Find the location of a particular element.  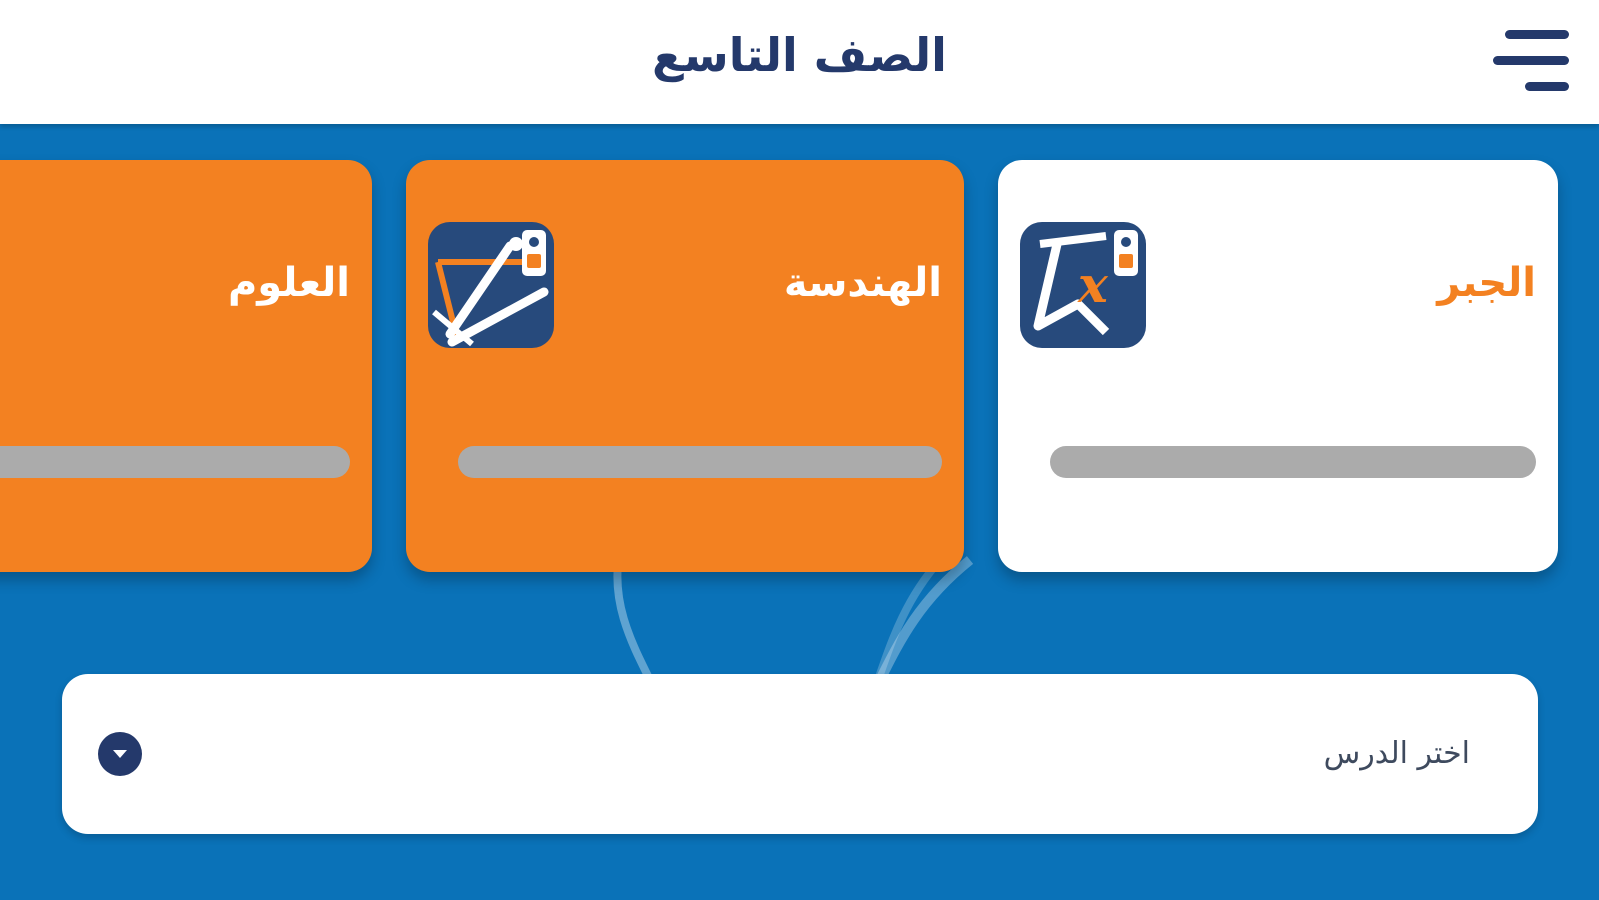

subject-title: العلوم is located at coordinates (288, 283).